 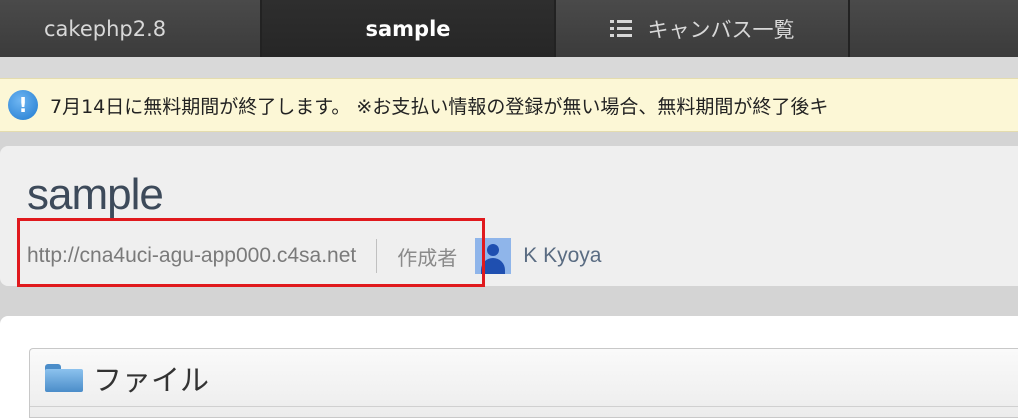 I want to click on url-highlight-box, so click(x=251, y=252).